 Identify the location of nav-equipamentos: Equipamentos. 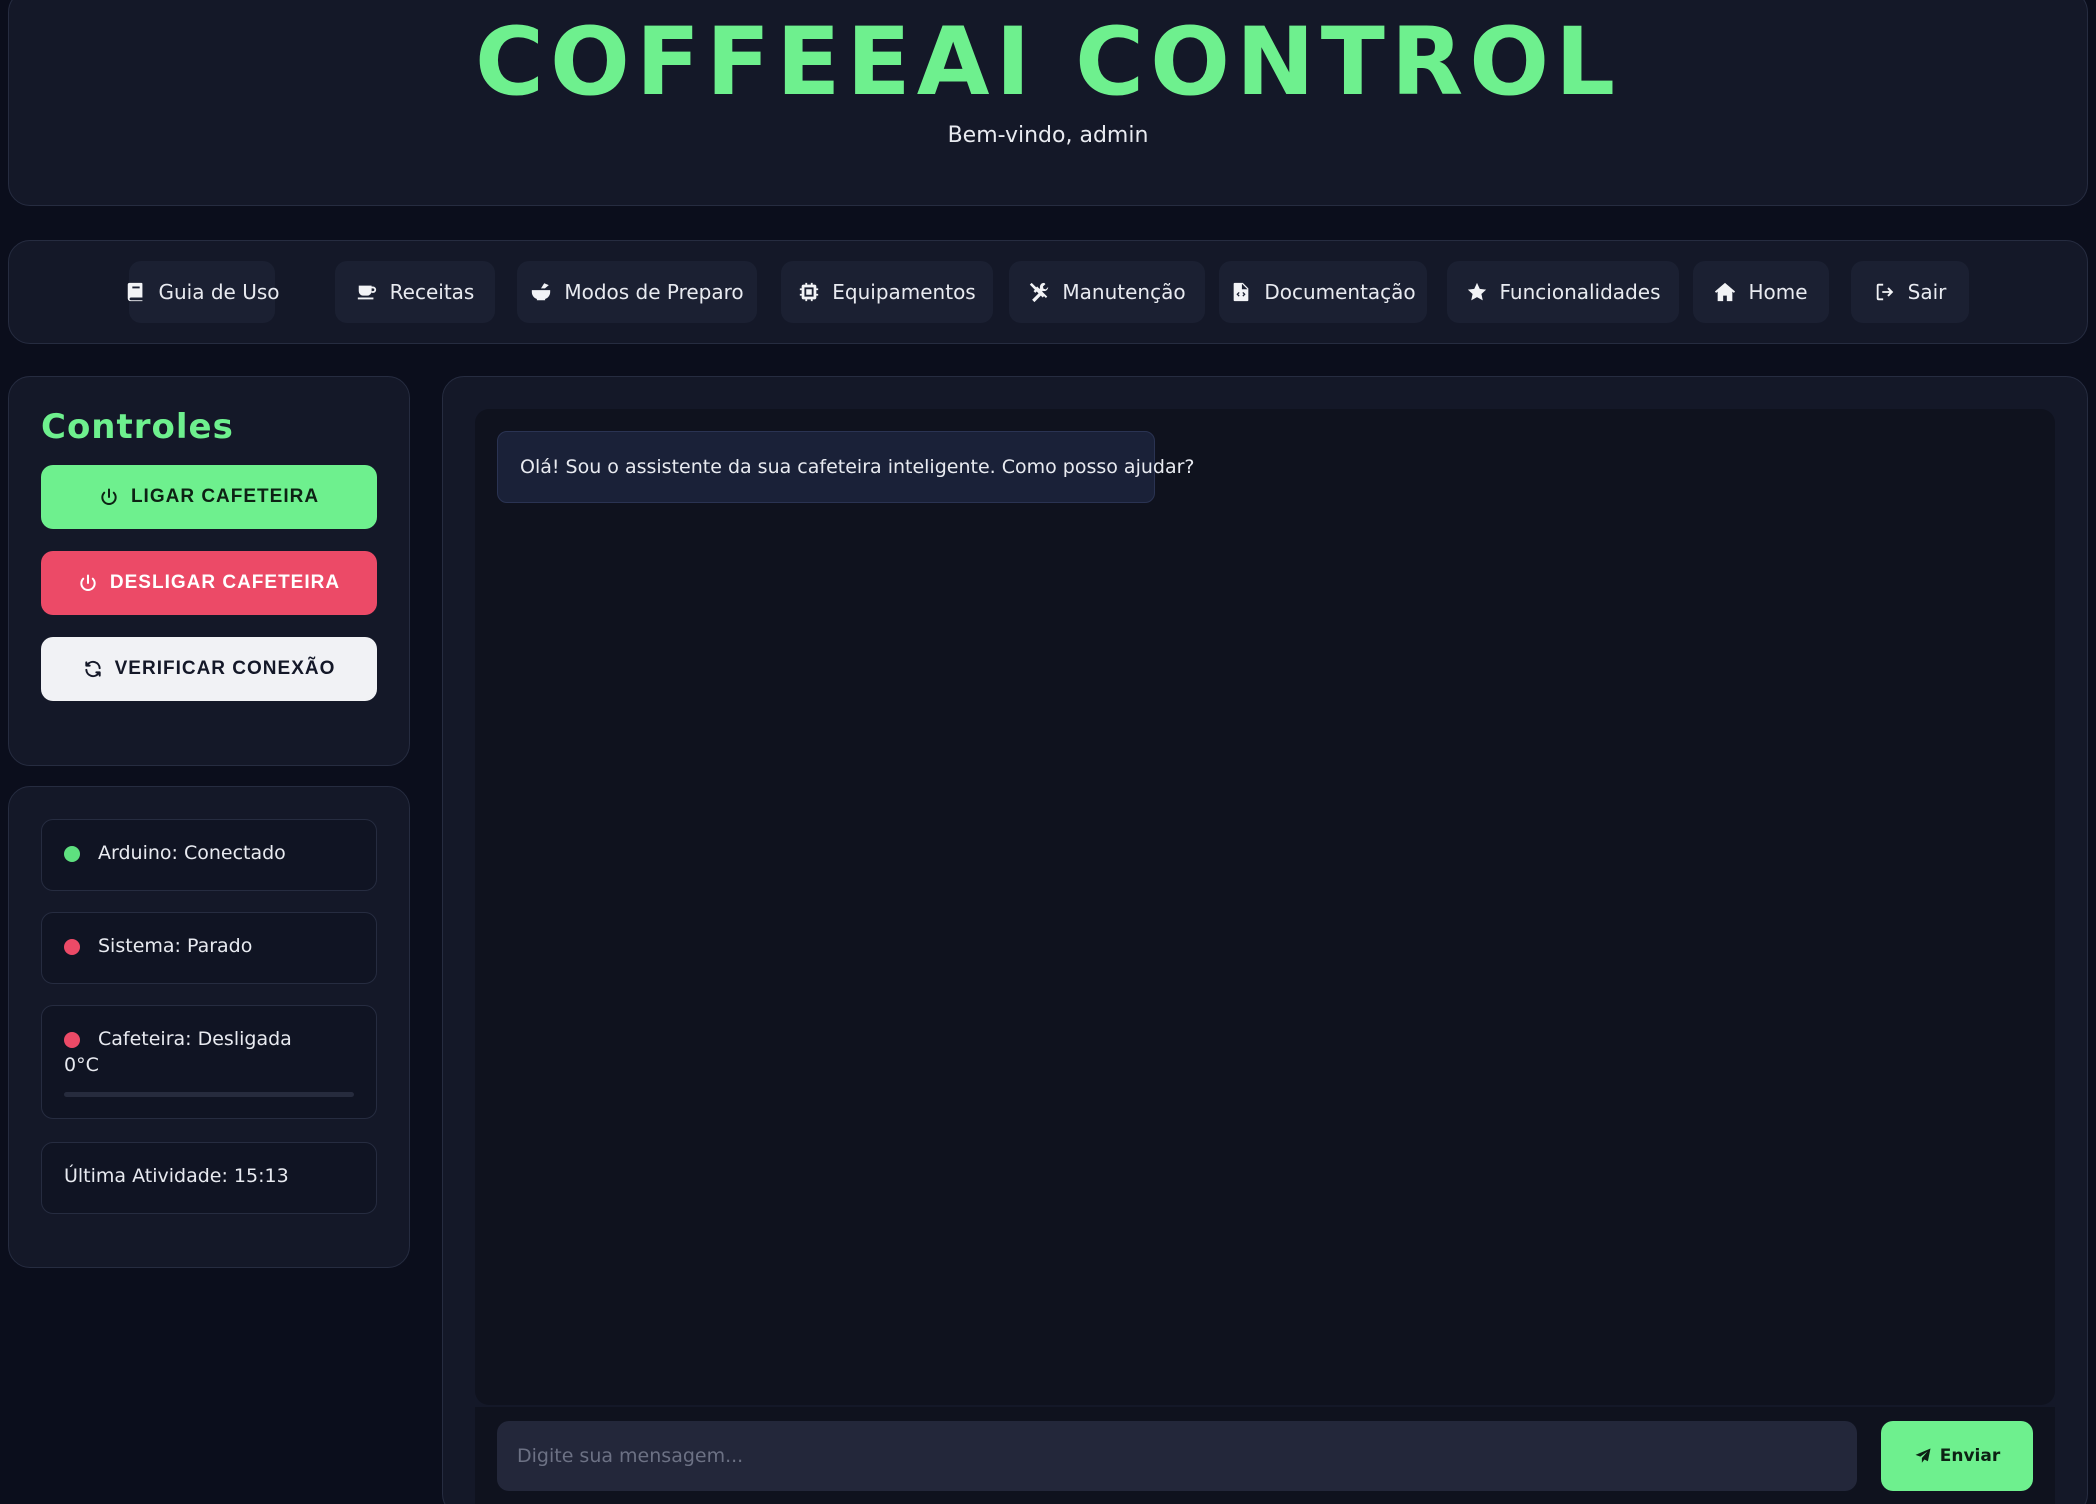
(887, 292).